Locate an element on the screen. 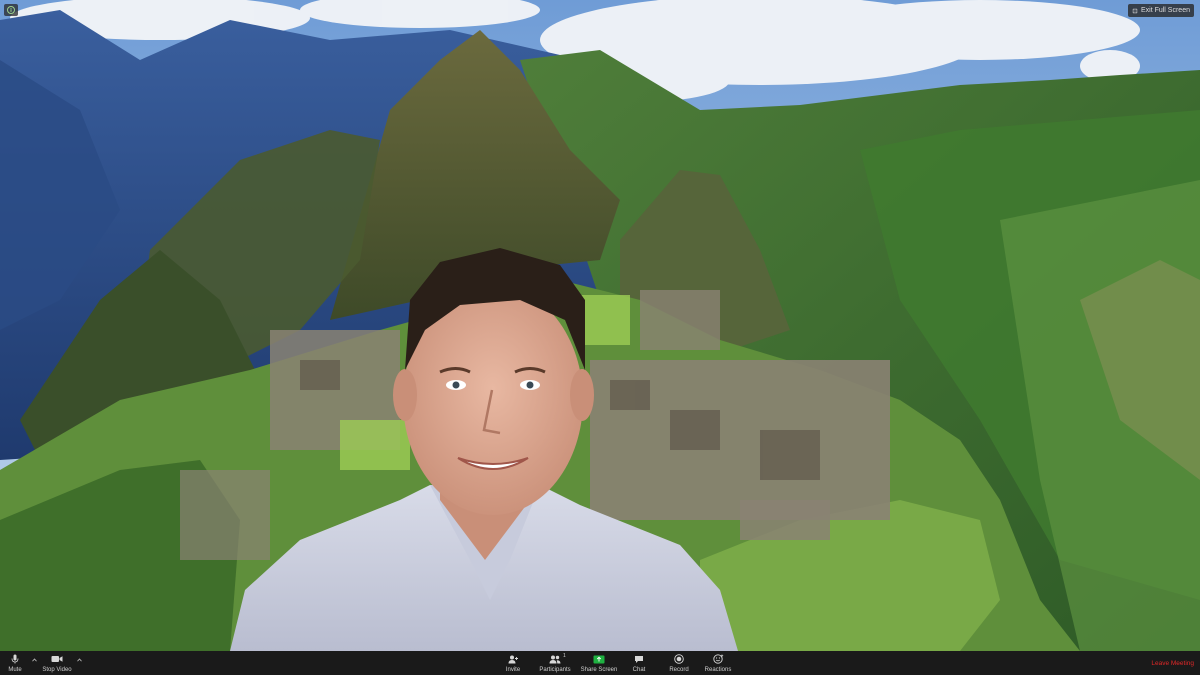  record-button: Record is located at coordinates (679, 663).